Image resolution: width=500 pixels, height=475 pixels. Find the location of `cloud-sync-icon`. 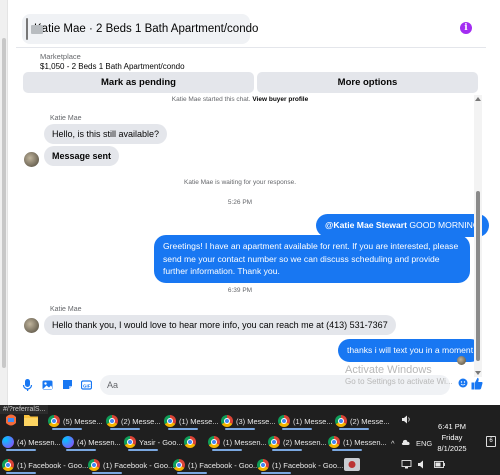

cloud-sync-icon is located at coordinates (405, 442).